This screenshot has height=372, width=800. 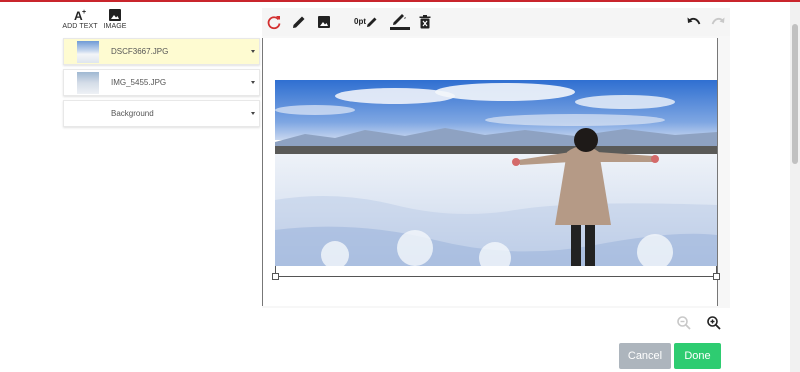 What do you see at coordinates (80, 15) in the screenshot?
I see `add-text-icon: A +` at bounding box center [80, 15].